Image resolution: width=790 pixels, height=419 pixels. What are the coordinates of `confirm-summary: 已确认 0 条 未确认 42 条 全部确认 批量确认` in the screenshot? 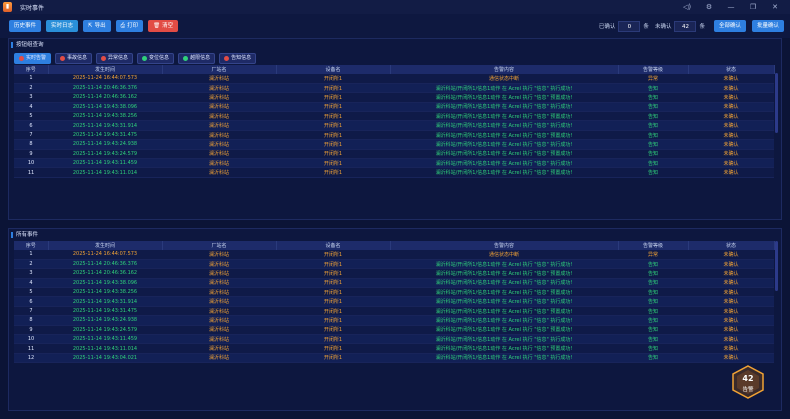 It's located at (690, 26).